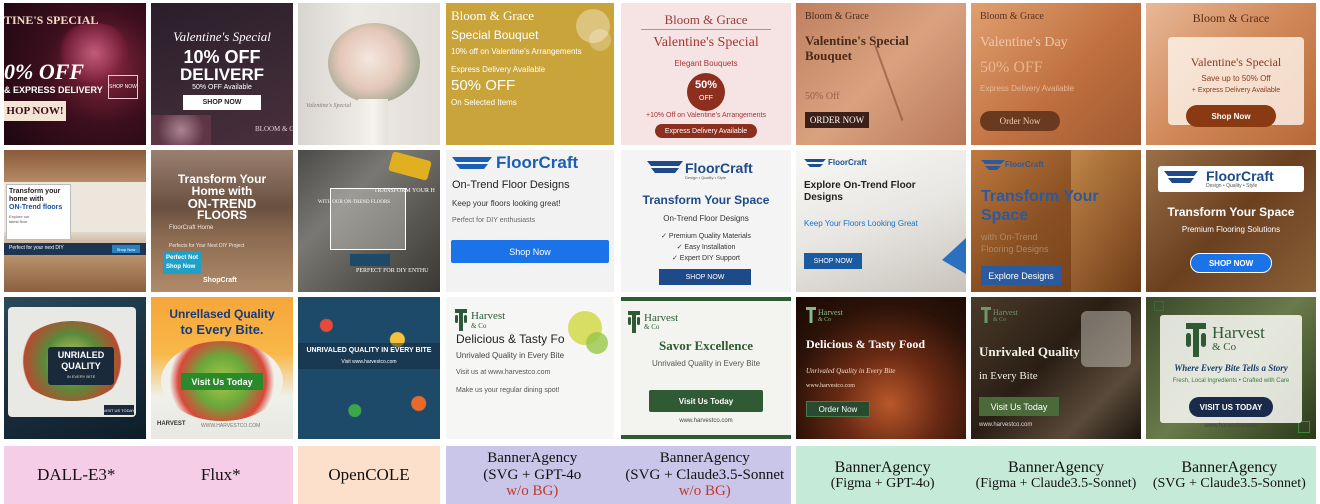 This screenshot has width=1320, height=504. What do you see at coordinates (1029, 351) in the screenshot?
I see `banner-title: Unrivaled Quality` at bounding box center [1029, 351].